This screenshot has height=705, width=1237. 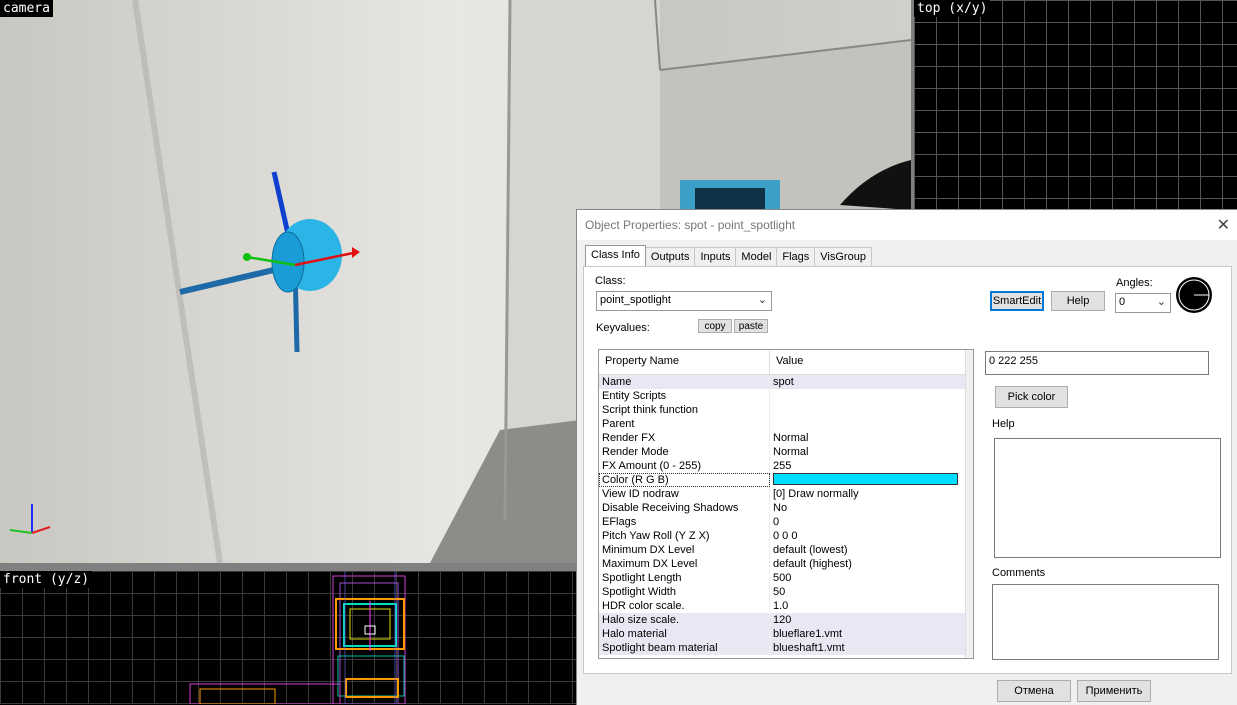 What do you see at coordinates (1017, 301) in the screenshot?
I see `smartedit-button: SmartEdit` at bounding box center [1017, 301].